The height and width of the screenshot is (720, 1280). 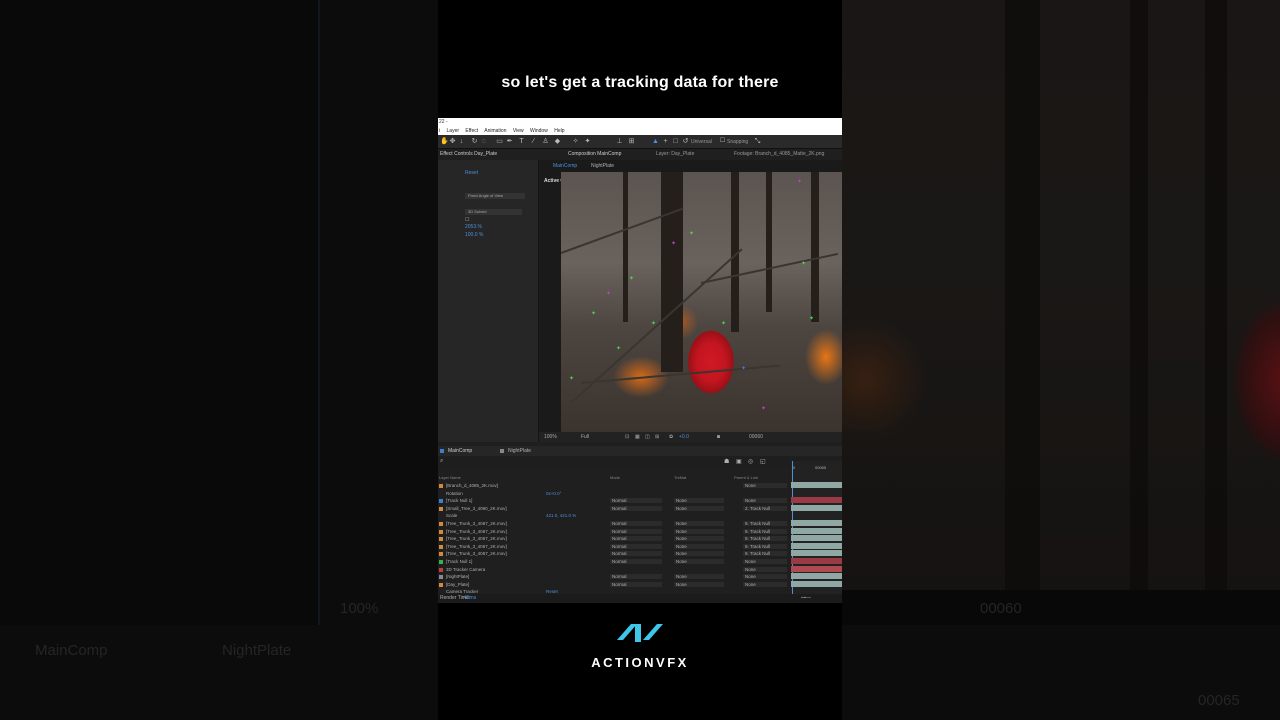 I want to click on resolution-dropdown: Full, so click(x=585, y=437).